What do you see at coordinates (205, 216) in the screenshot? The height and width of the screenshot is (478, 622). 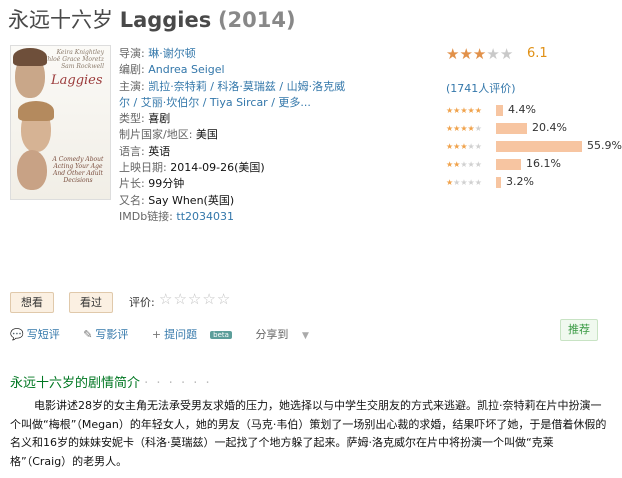 I see `imdb-link: tt2034031` at bounding box center [205, 216].